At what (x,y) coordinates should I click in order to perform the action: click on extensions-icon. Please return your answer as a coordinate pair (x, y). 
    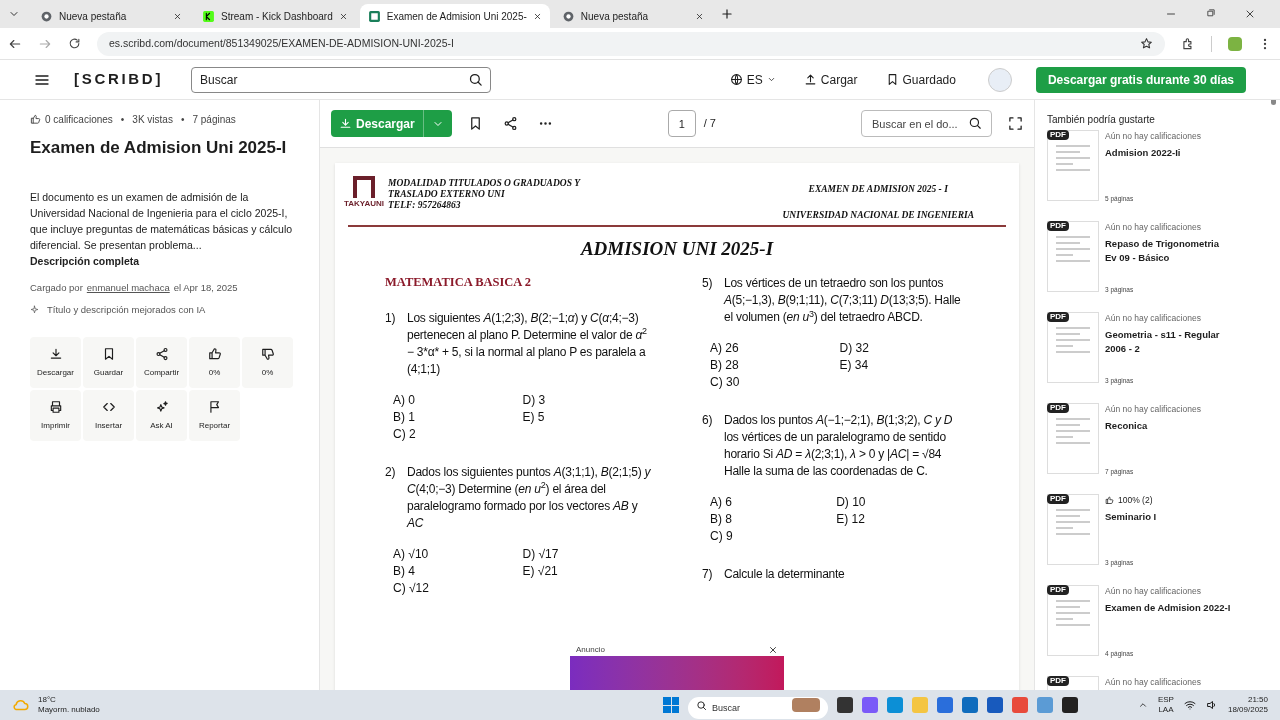
    Looking at the image, I should click on (1188, 43).